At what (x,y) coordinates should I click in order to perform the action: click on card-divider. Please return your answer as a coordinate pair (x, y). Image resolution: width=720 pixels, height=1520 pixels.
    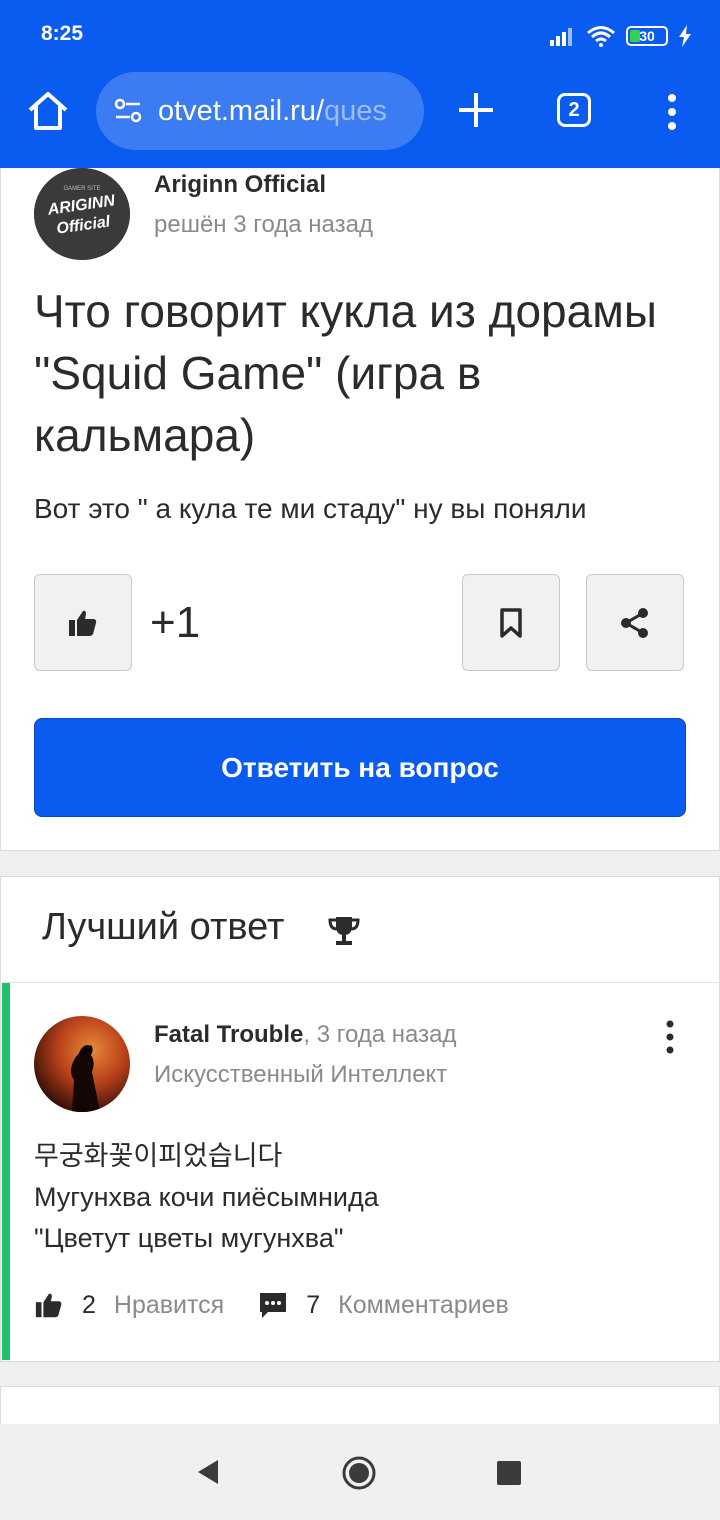
    Looking at the image, I should click on (360, 982).